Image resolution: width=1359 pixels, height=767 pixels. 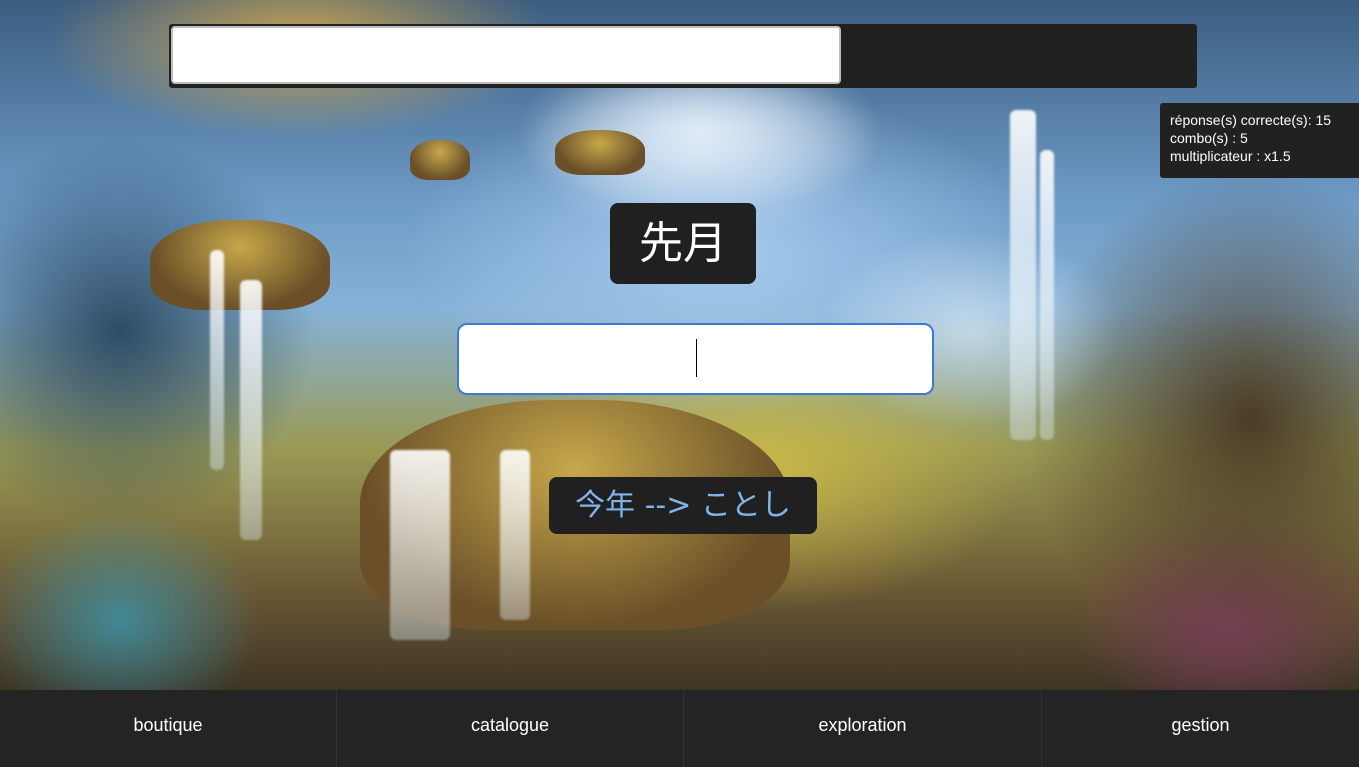 What do you see at coordinates (683, 505) in the screenshot?
I see `previous-answer-feedback: 今年 --> ことし` at bounding box center [683, 505].